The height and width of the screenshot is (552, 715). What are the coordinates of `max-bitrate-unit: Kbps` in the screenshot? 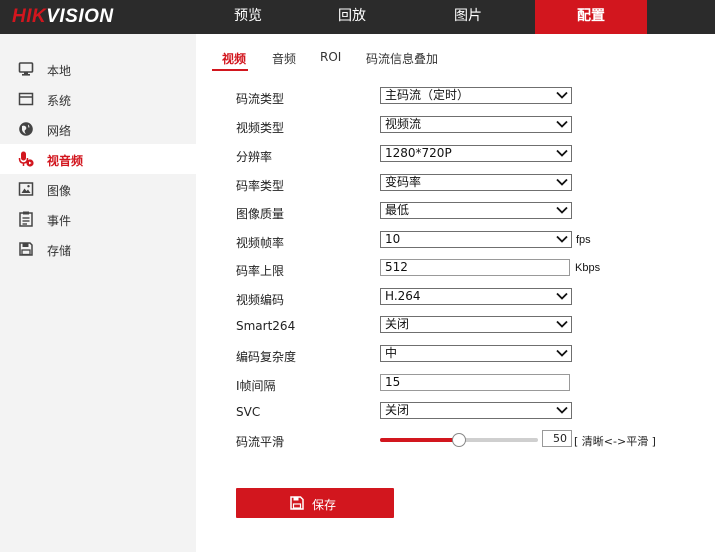 It's located at (588, 268).